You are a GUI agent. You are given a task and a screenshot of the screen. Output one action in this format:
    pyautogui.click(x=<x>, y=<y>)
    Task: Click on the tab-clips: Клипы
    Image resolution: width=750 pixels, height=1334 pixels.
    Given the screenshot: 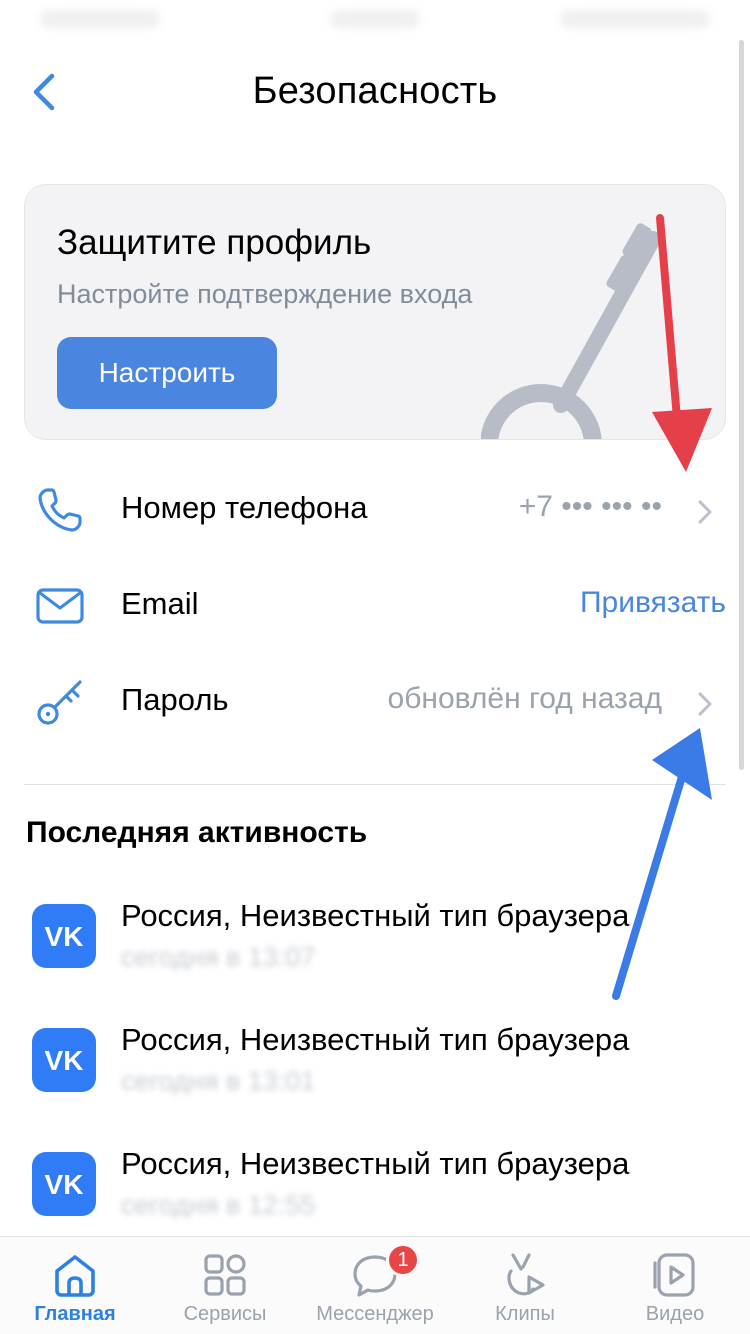 What is the action you would take?
    pyautogui.click(x=525, y=1285)
    